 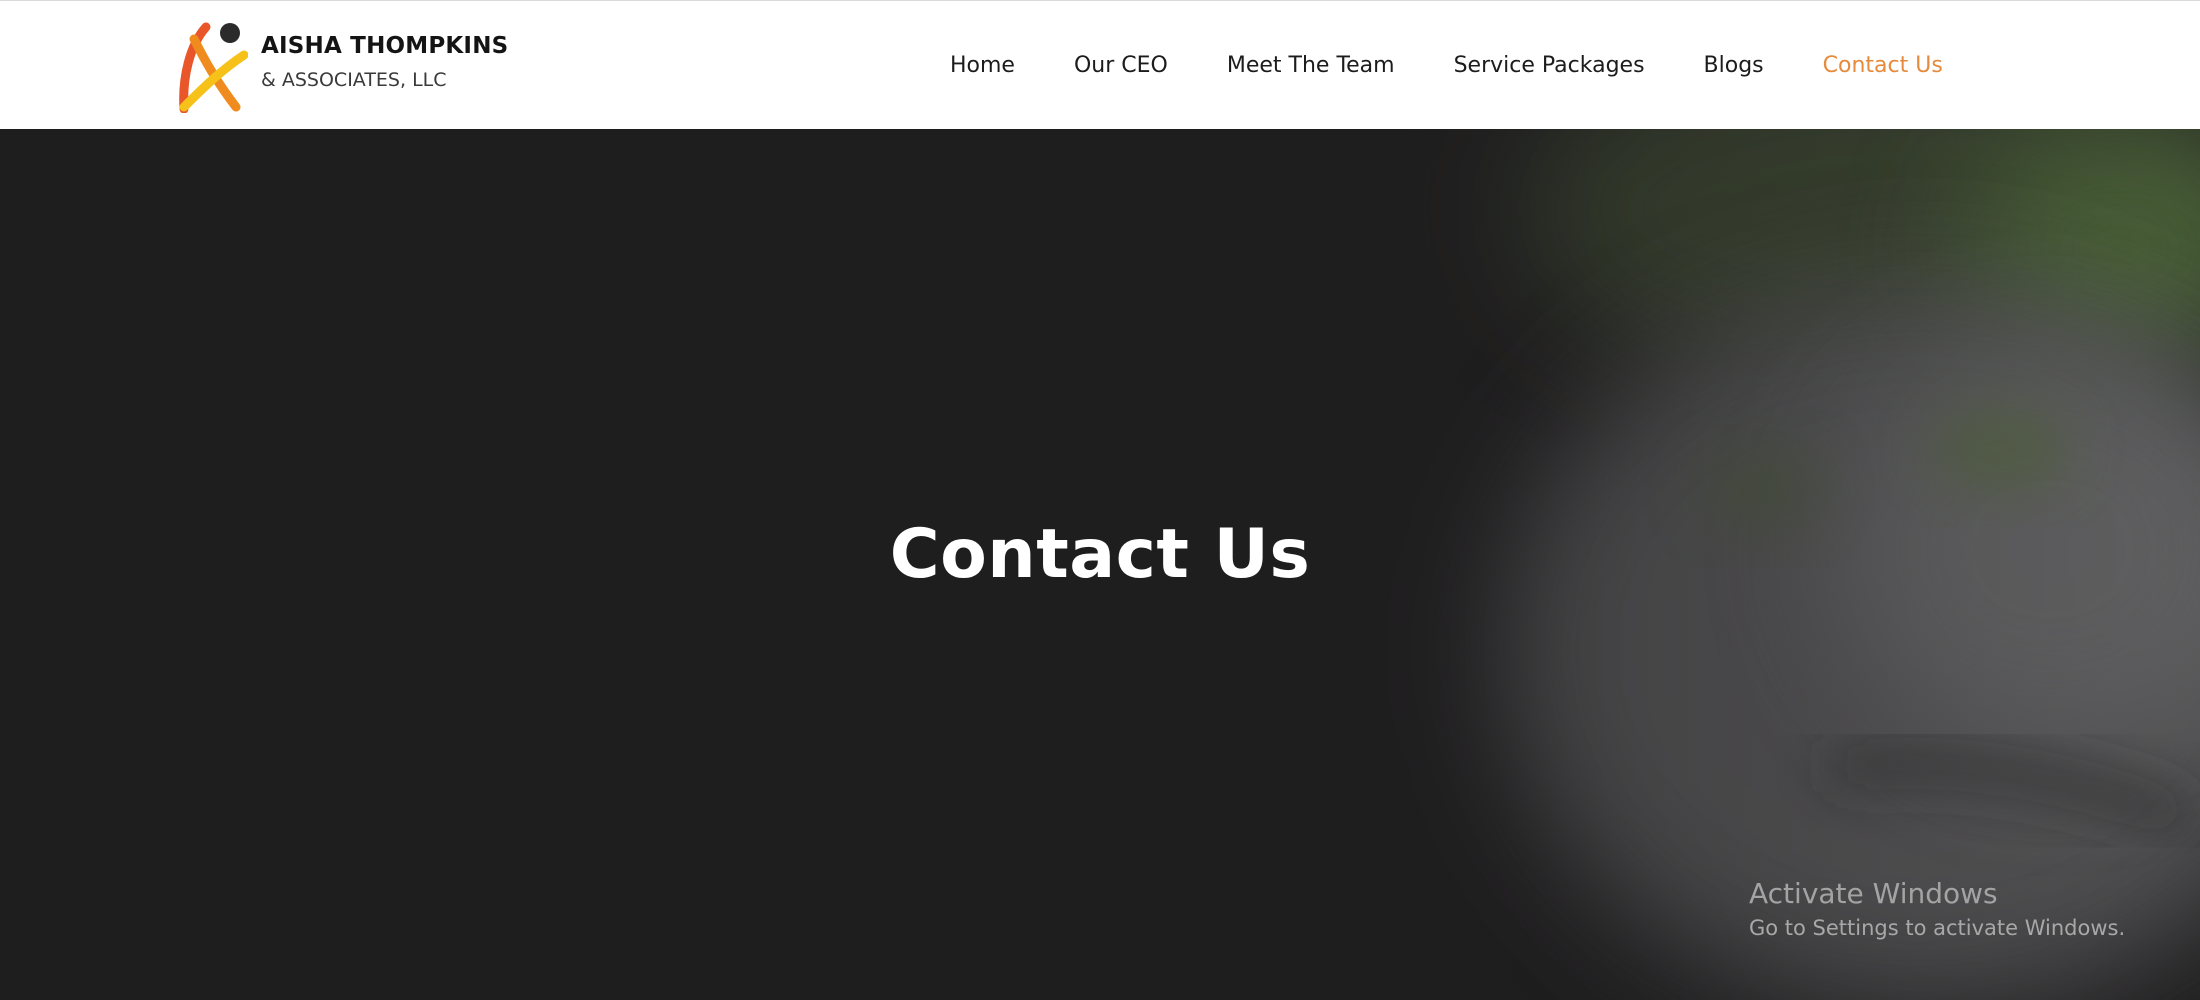 I want to click on nav-item-contact-us: Contact Us, so click(x=1883, y=65).